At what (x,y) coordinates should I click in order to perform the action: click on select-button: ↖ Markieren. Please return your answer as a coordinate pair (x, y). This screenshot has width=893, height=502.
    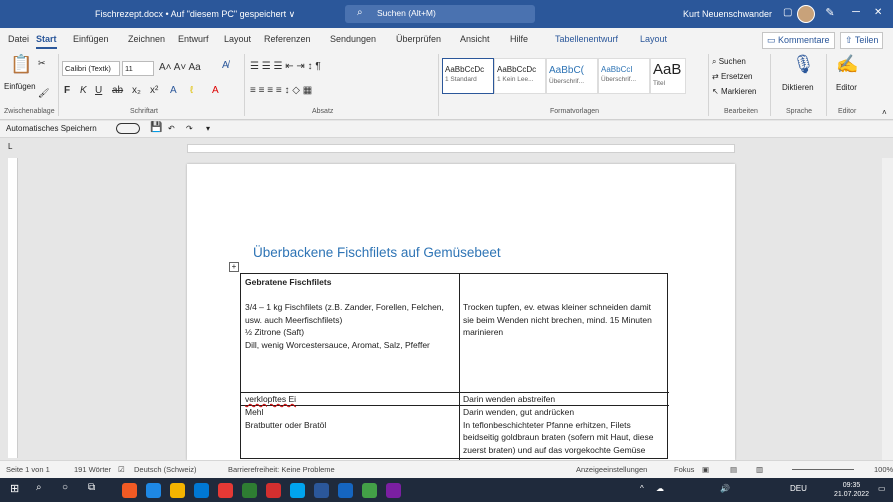
    Looking at the image, I should click on (734, 91).